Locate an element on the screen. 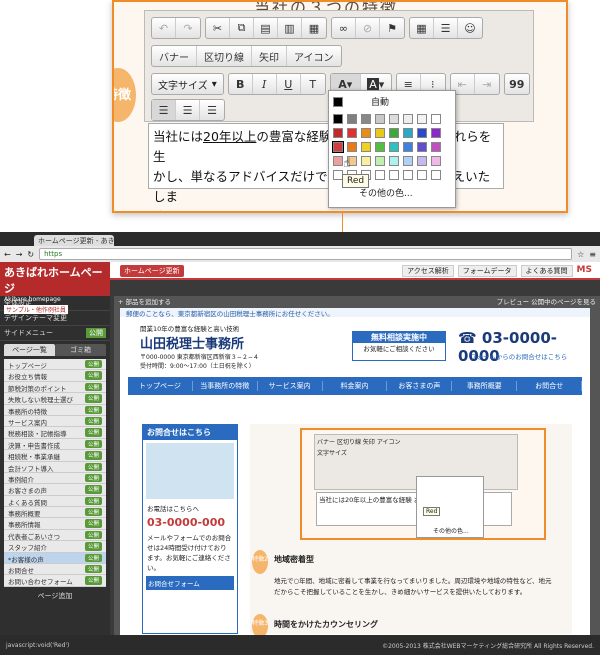 The height and width of the screenshot is (655, 600). paste-text-icon: ▥ is located at coordinates (290, 28).